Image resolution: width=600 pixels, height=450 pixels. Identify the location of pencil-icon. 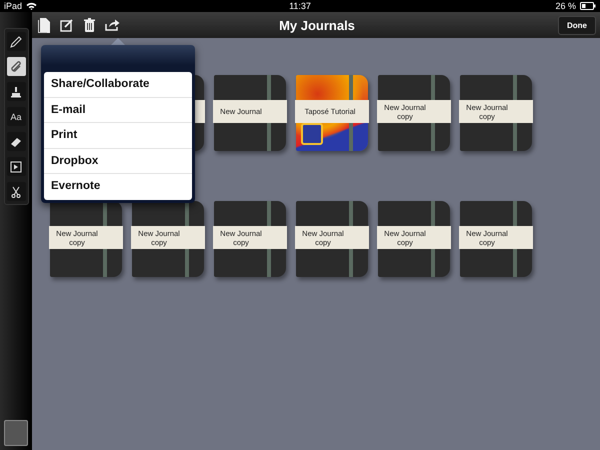
(16, 42).